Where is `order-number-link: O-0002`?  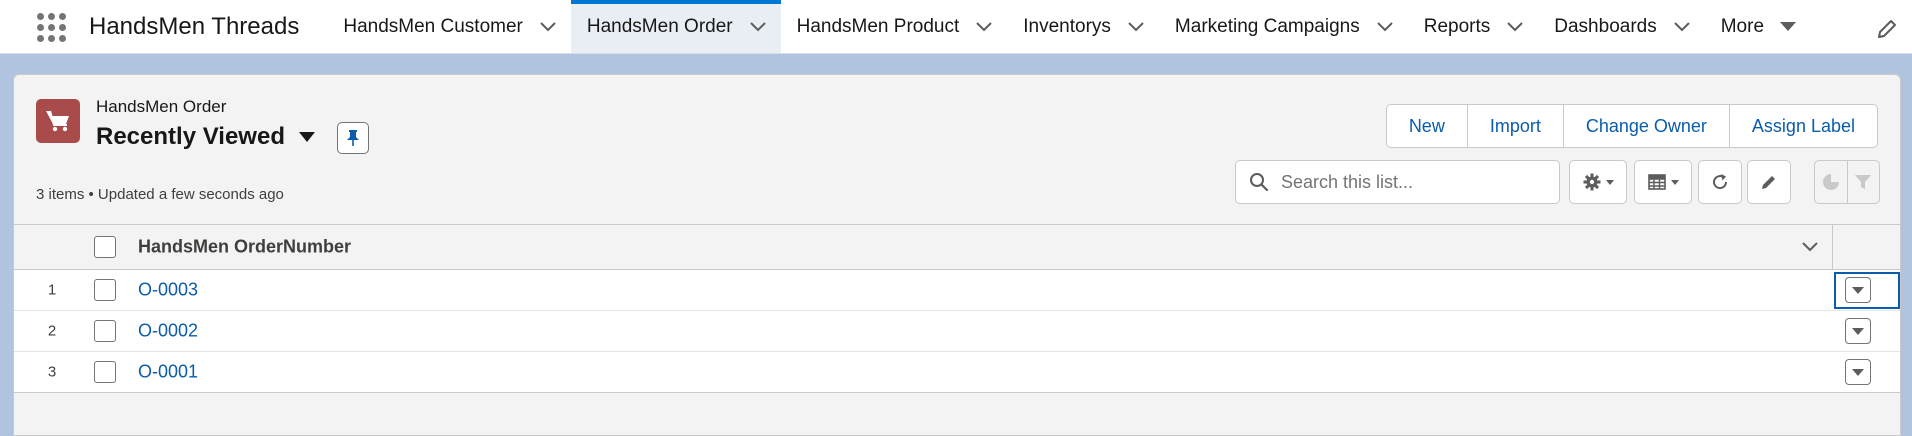 order-number-link: O-0002 is located at coordinates (168, 331).